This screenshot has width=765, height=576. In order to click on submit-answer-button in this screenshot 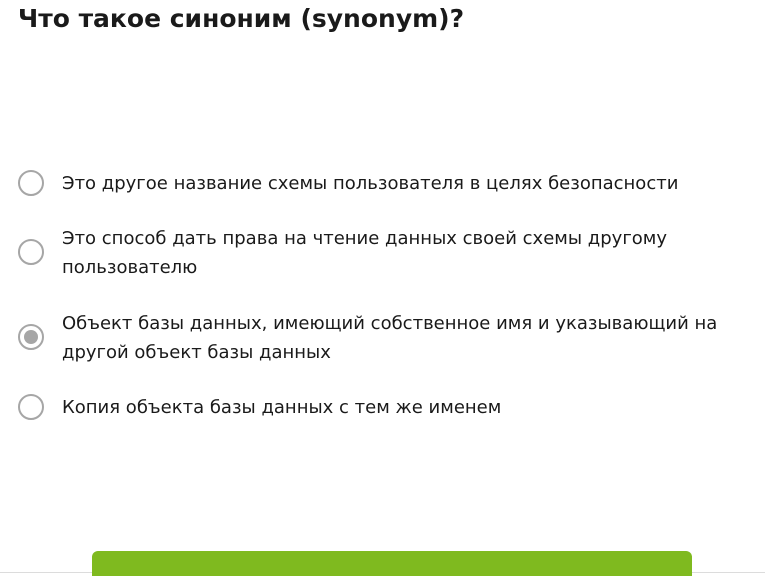, I will do `click(392, 563)`.